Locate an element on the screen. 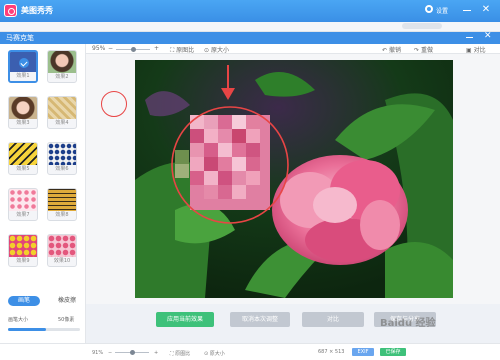 The image size is (500, 360). canvas-toolbar: 95% − + ⛶ 原图比 ⊙ 原大小 ↶ 撤销 ↷ 重做 ▣ 对比 is located at coordinates (293, 49).